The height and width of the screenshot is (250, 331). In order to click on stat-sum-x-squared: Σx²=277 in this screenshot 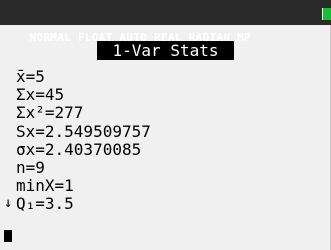, I will do `click(50, 112)`.